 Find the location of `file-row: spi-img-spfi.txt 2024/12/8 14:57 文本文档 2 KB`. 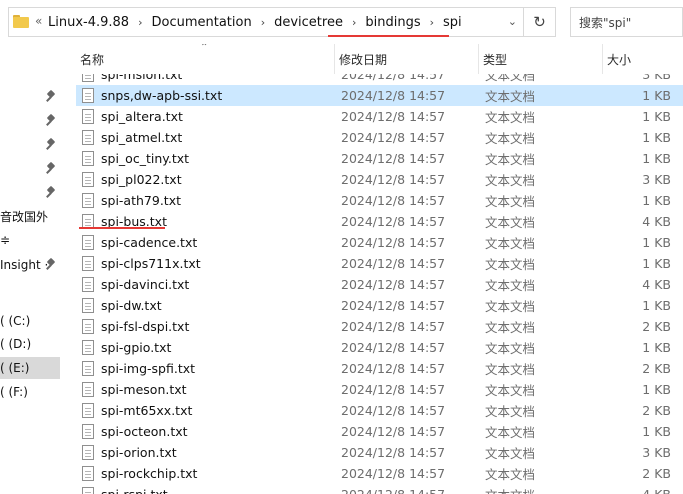

file-row: spi-img-spfi.txt 2024/12/8 14:57 文本文档 2 KB is located at coordinates (379, 368).